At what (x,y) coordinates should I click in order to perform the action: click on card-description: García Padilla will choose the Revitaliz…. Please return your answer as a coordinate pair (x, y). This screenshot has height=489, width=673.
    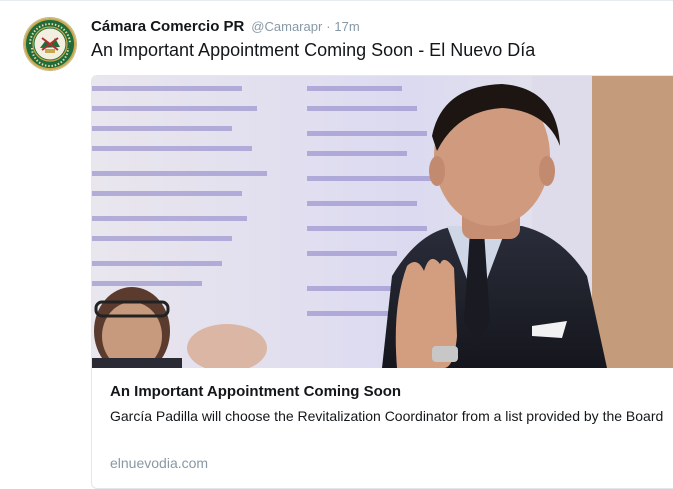
    Looking at the image, I should click on (387, 416).